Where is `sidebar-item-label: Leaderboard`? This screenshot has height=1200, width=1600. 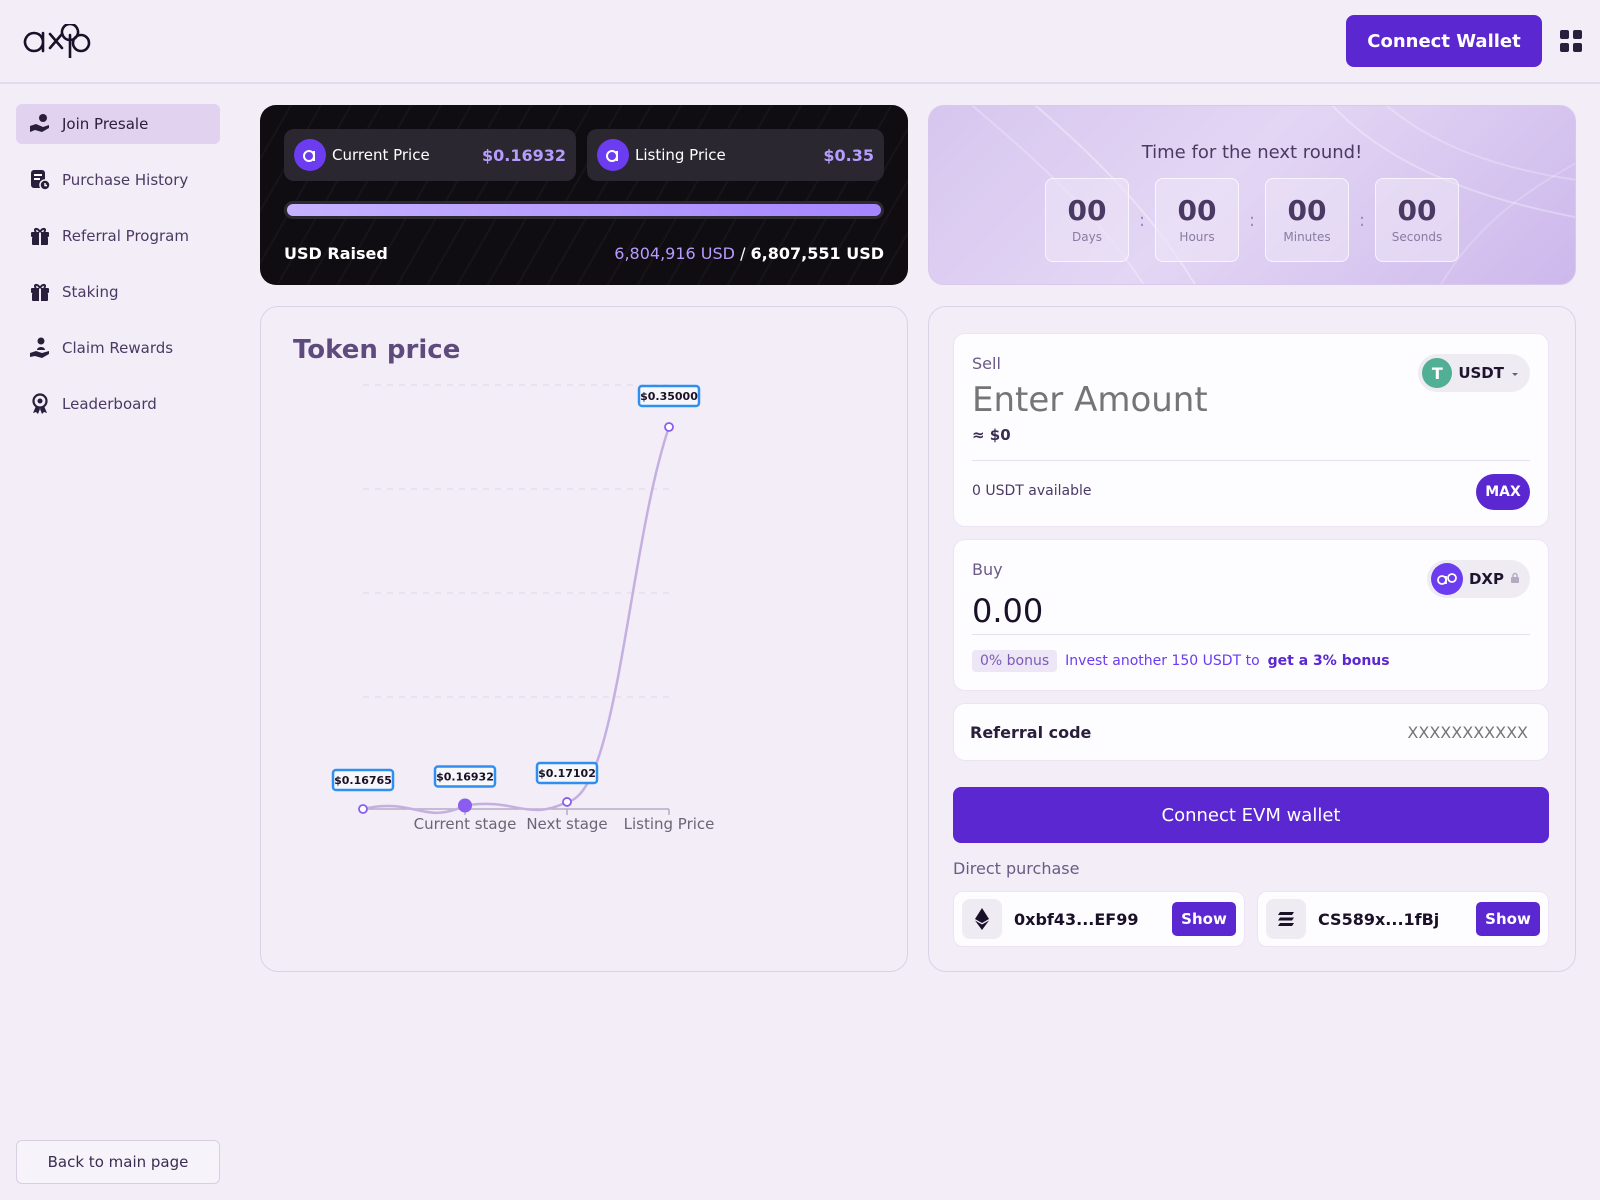
sidebar-item-label: Leaderboard is located at coordinates (109, 404).